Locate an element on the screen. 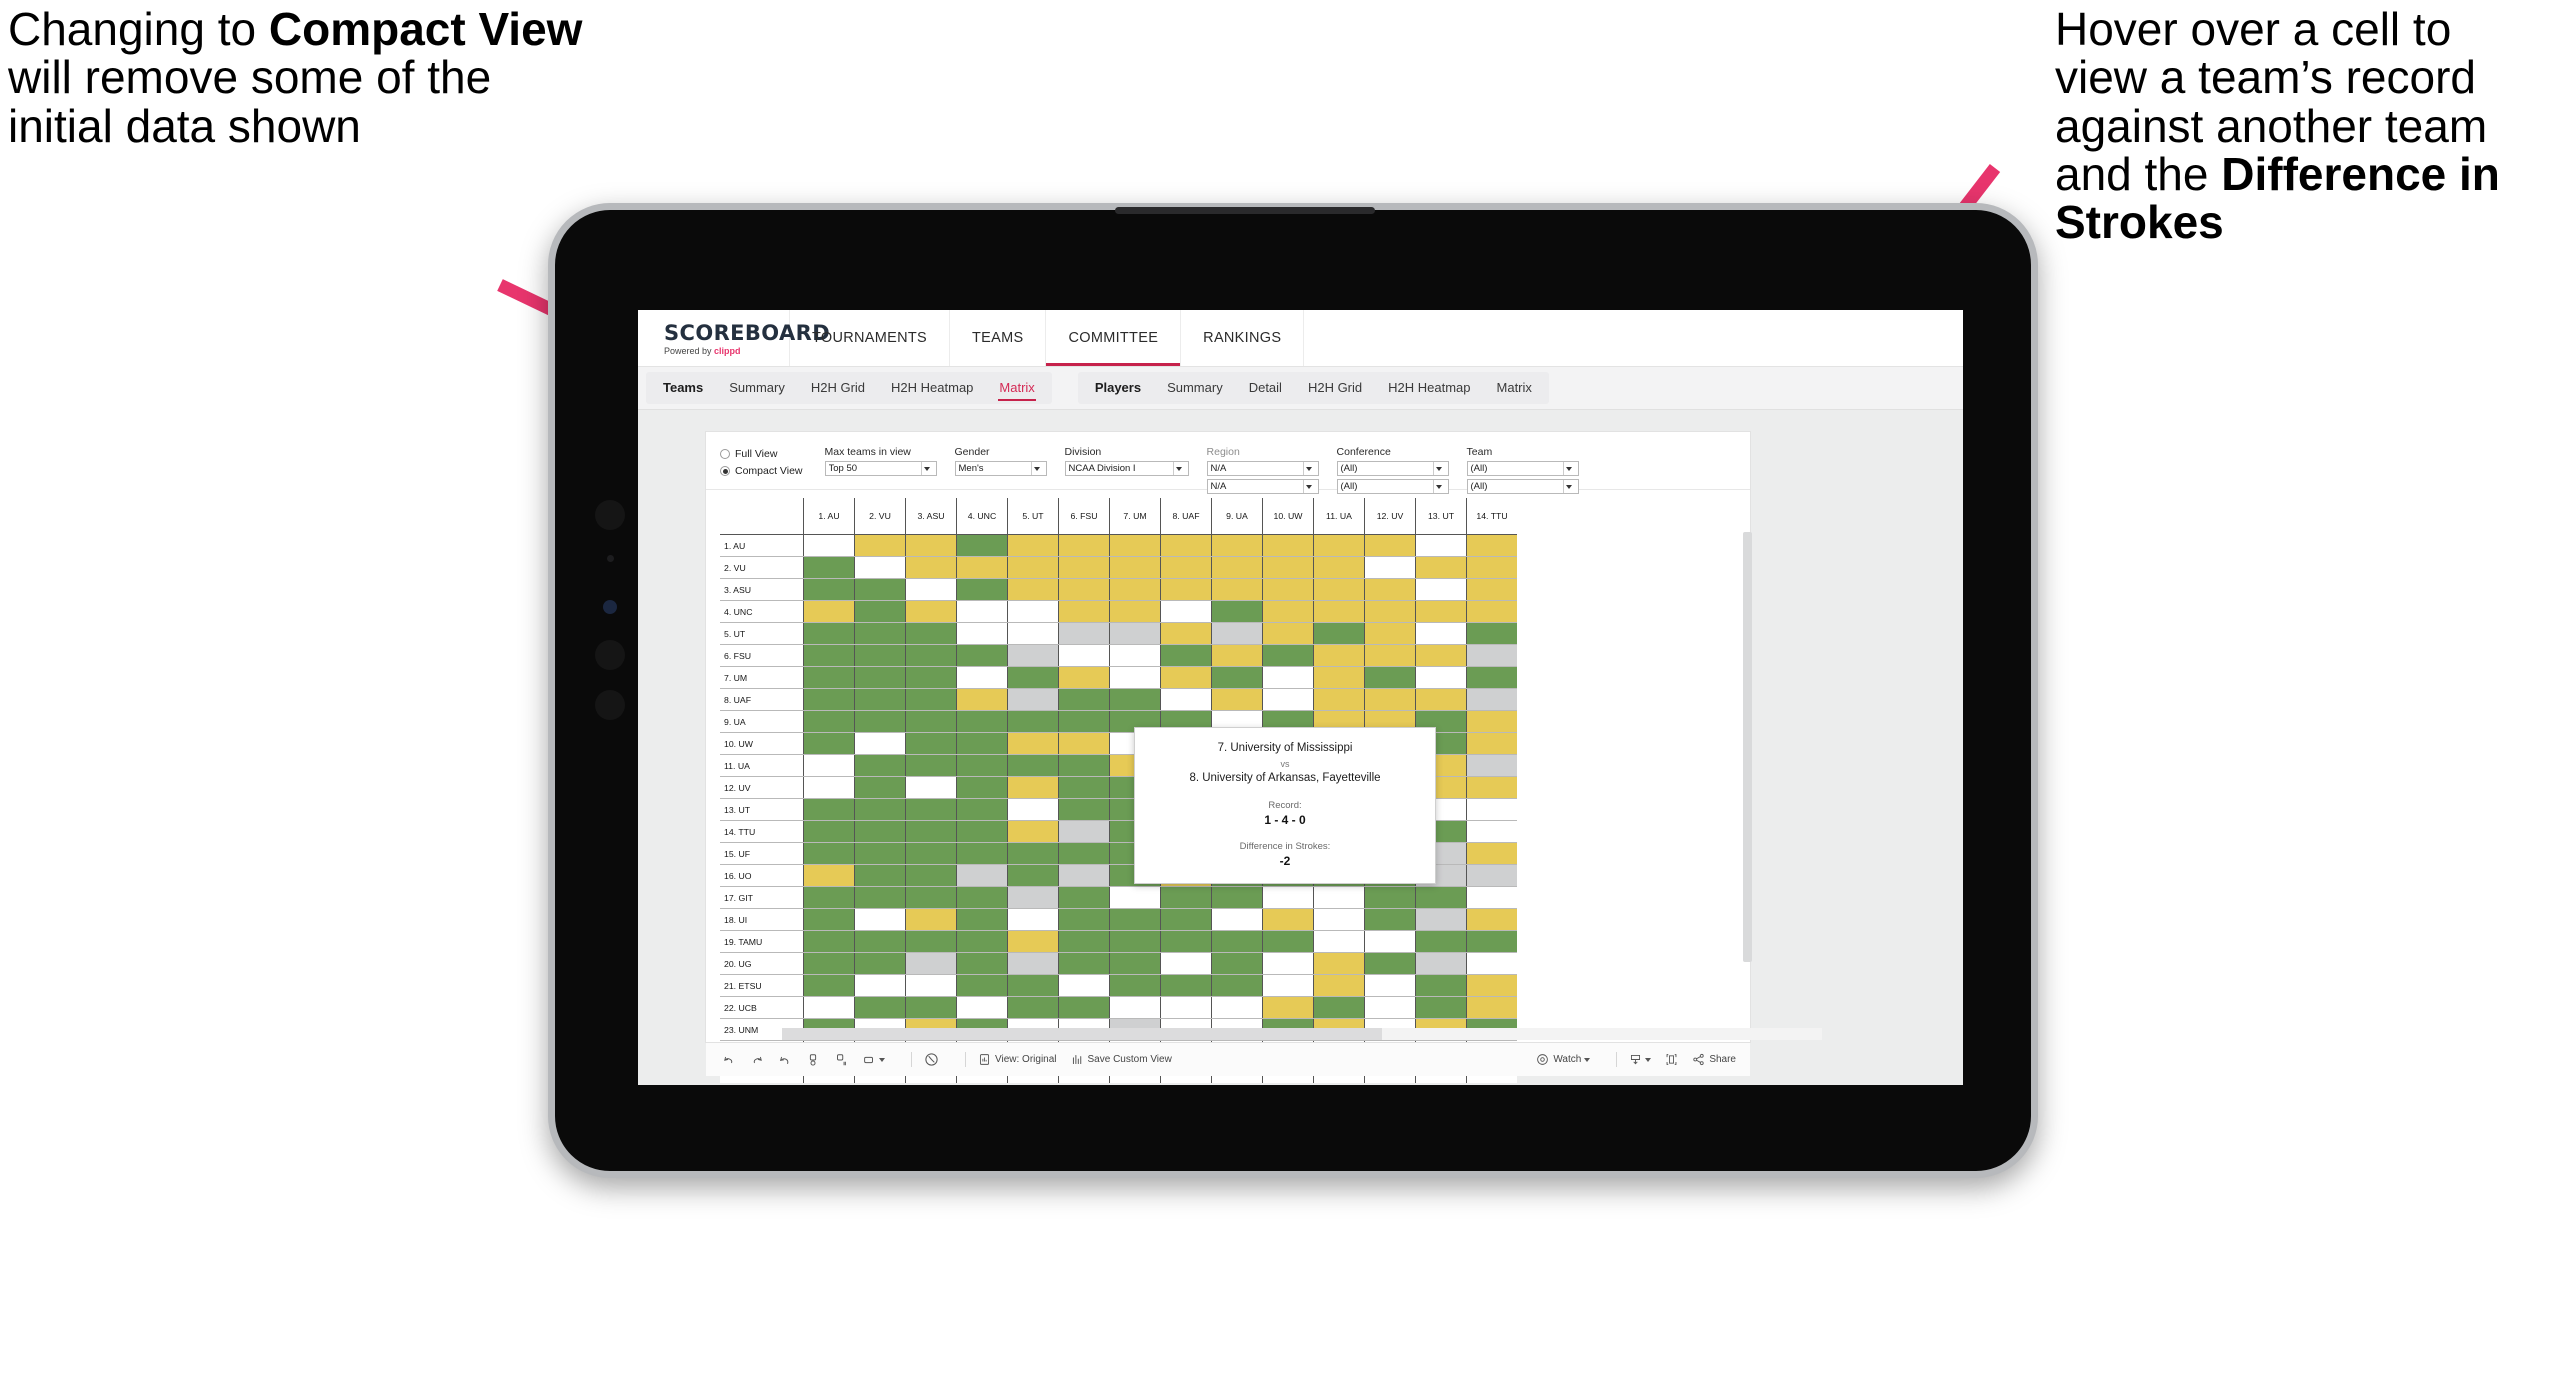 This screenshot has height=1380, width=2565. matrix-col-header: 4. UNC is located at coordinates (982, 516).